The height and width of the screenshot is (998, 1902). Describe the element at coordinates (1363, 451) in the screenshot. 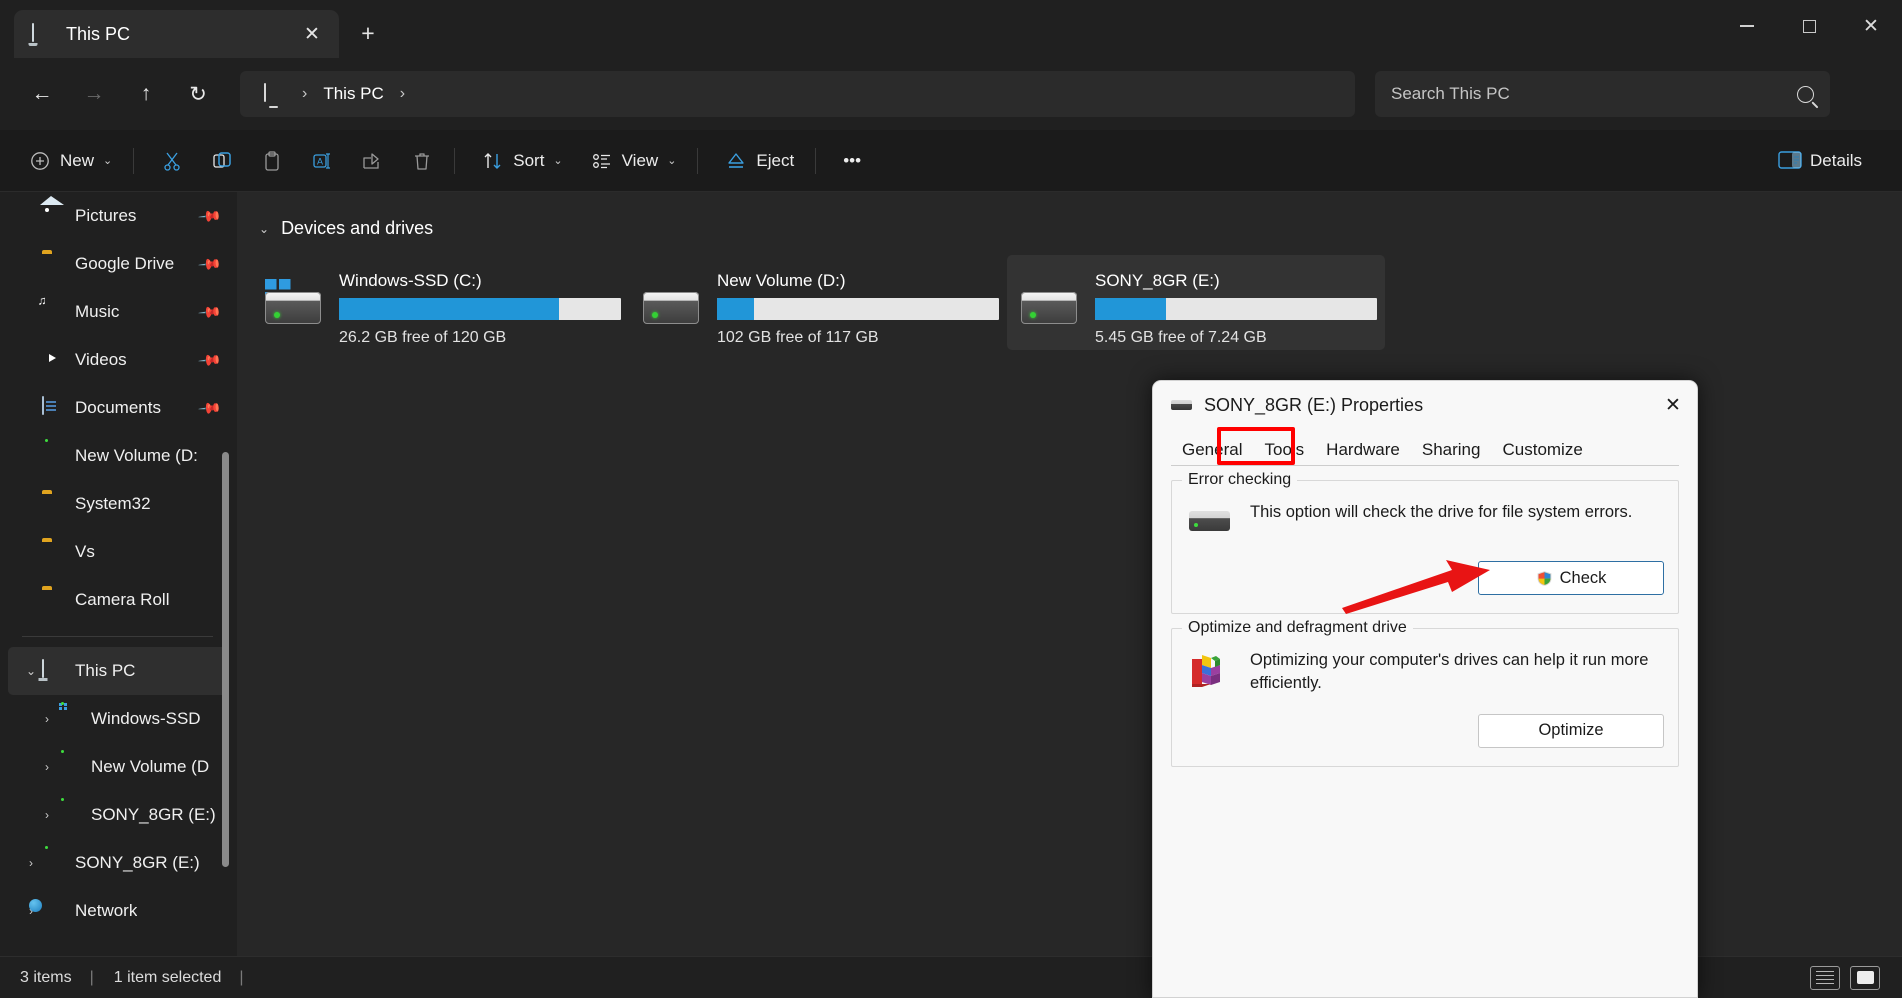

I see `tab-hardware: Hardware` at that location.